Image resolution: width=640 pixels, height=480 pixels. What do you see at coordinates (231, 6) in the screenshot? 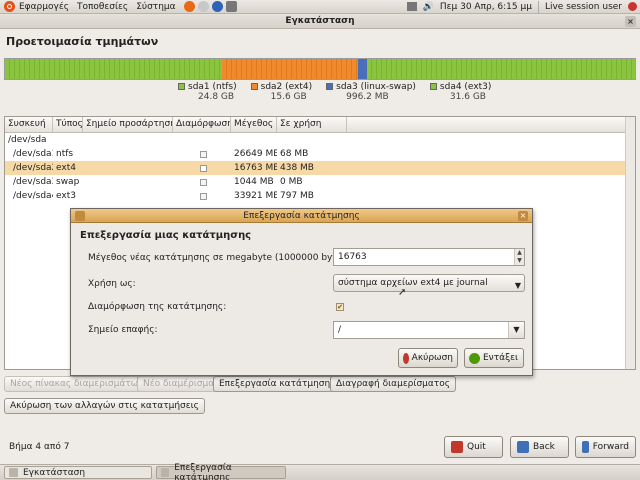
I see `screenshot-icon` at bounding box center [231, 6].